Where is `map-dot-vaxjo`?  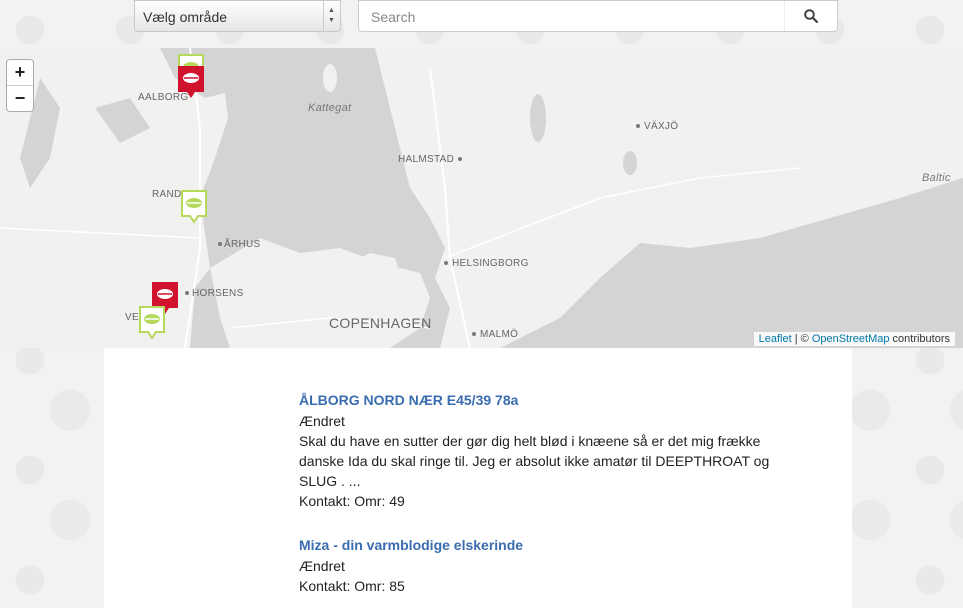
map-dot-vaxjo is located at coordinates (638, 126).